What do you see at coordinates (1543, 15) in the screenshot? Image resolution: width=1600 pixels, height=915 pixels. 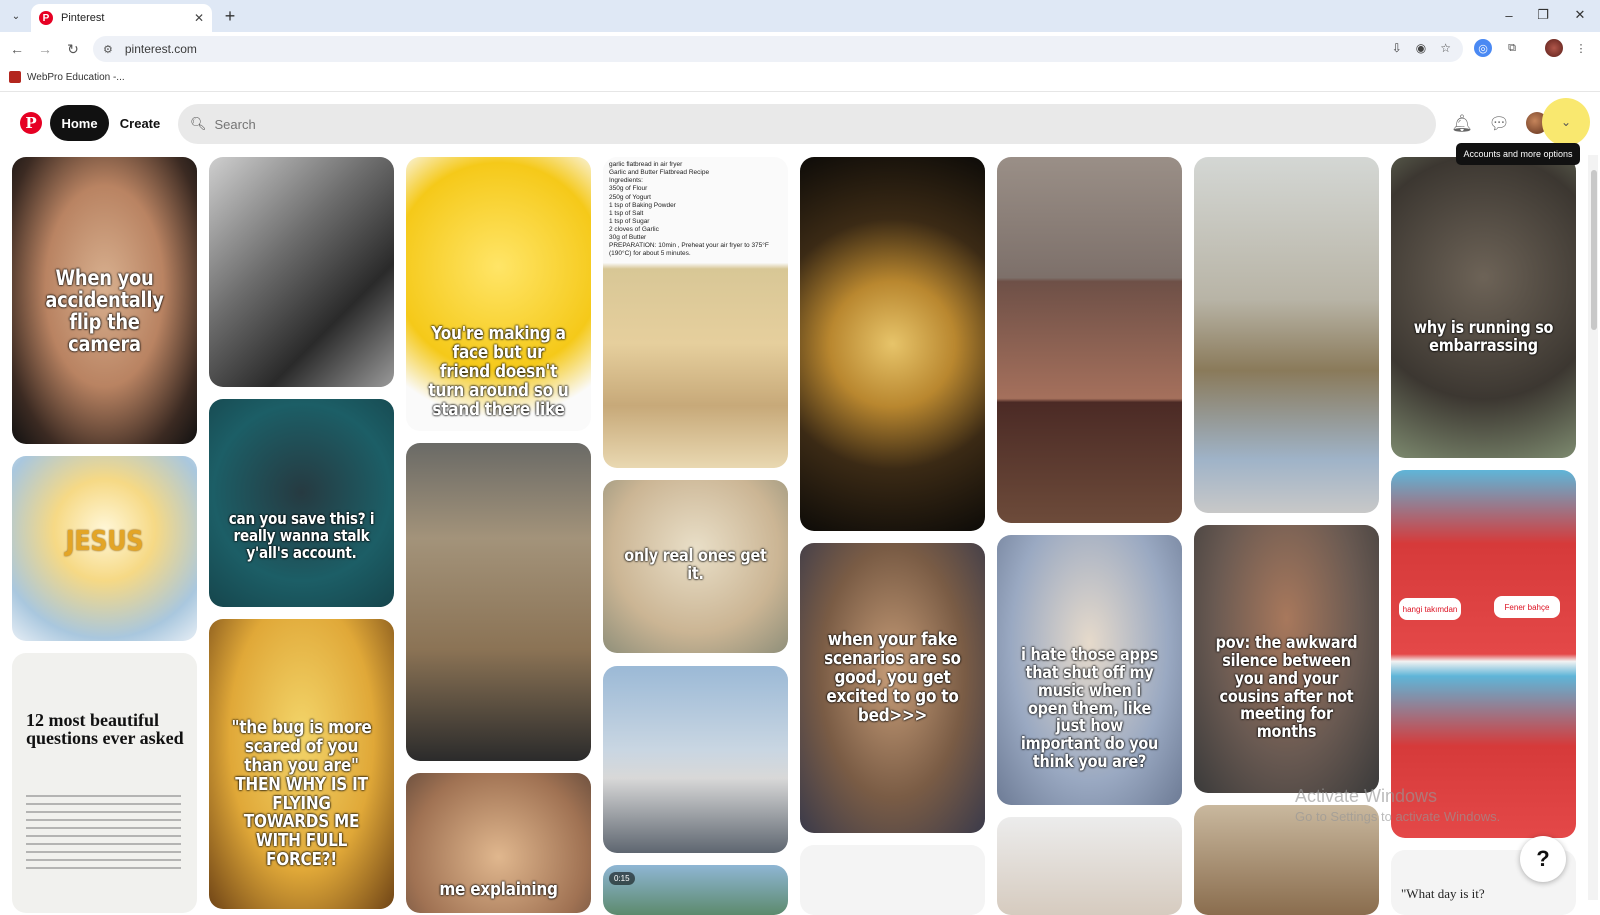 I see `restore-window-button: ❐` at bounding box center [1543, 15].